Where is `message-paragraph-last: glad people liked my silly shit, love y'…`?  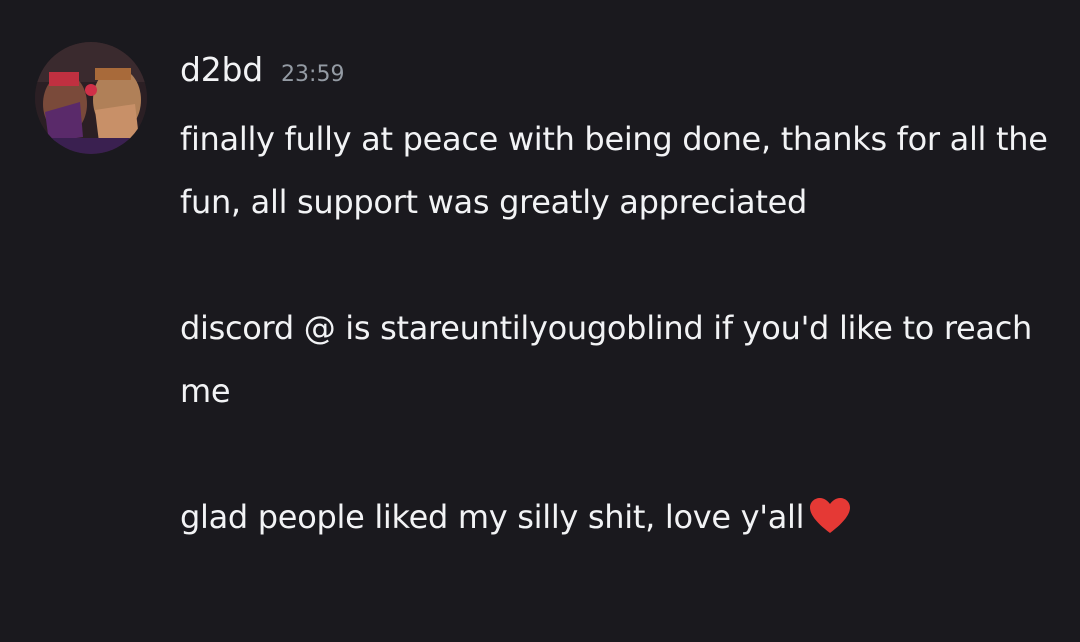
message-paragraph-last: glad people liked my silly shit, love y'… is located at coordinates (620, 520).